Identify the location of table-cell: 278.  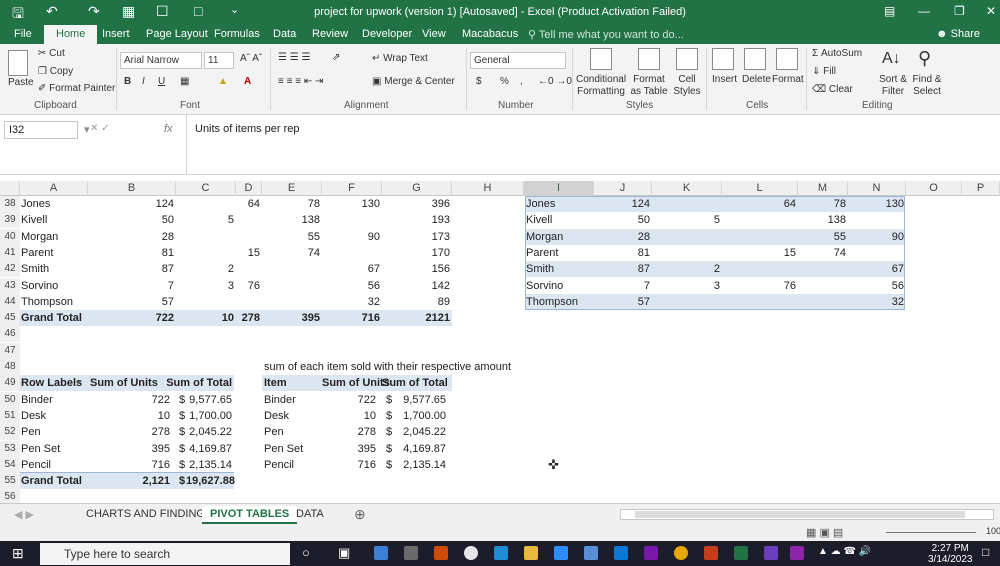
(248, 318).